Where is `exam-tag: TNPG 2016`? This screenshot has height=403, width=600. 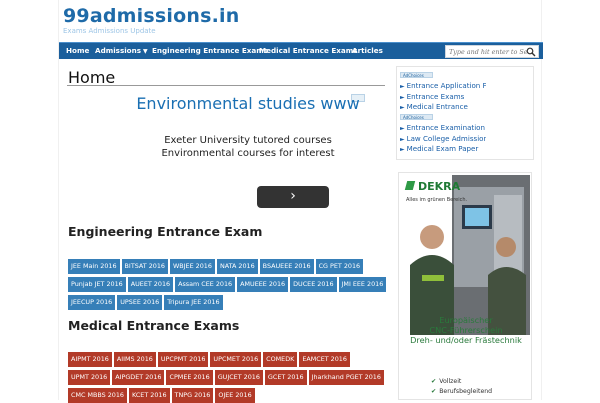 exam-tag: TNPG 2016 is located at coordinates (192, 395).